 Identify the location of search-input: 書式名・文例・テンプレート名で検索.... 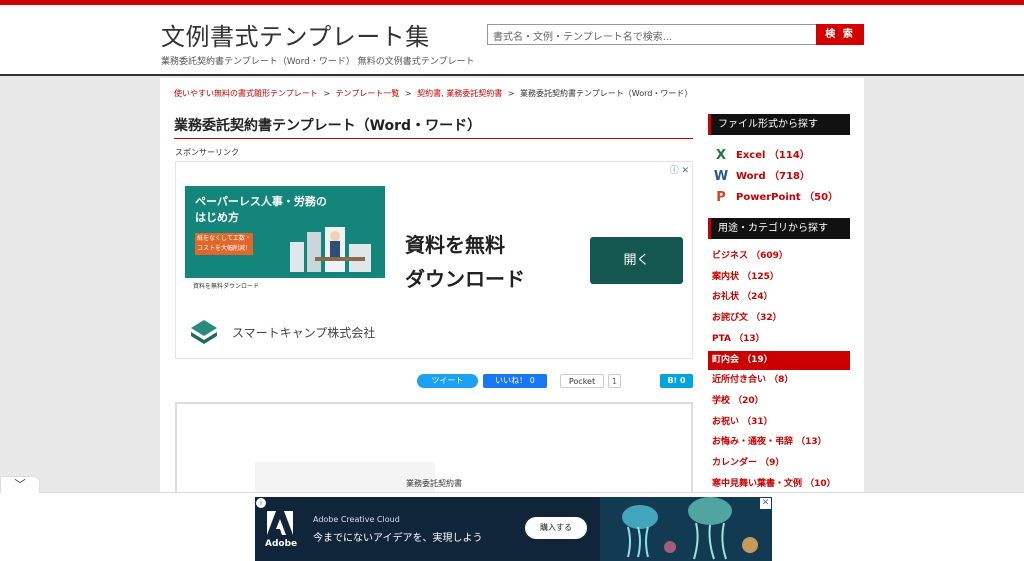
(652, 34).